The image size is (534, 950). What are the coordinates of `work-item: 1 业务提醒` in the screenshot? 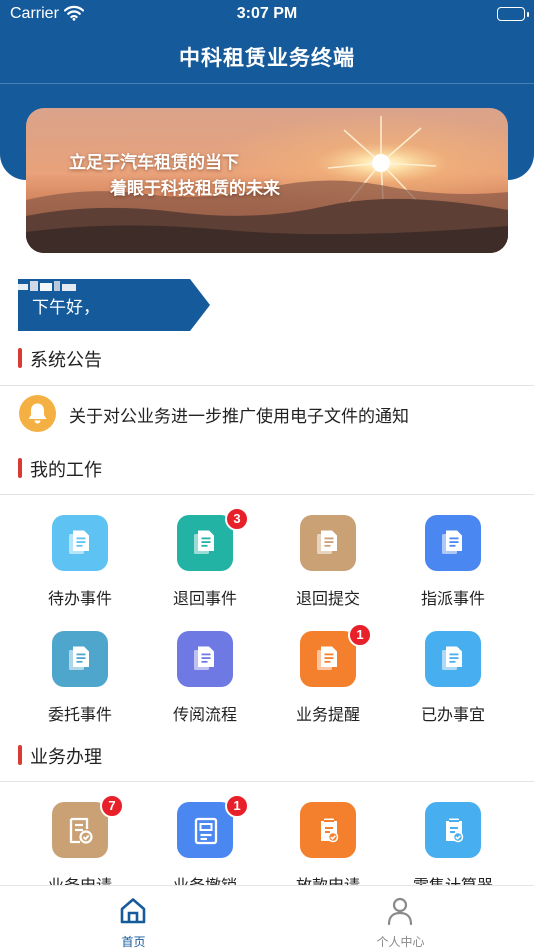 It's located at (328, 677).